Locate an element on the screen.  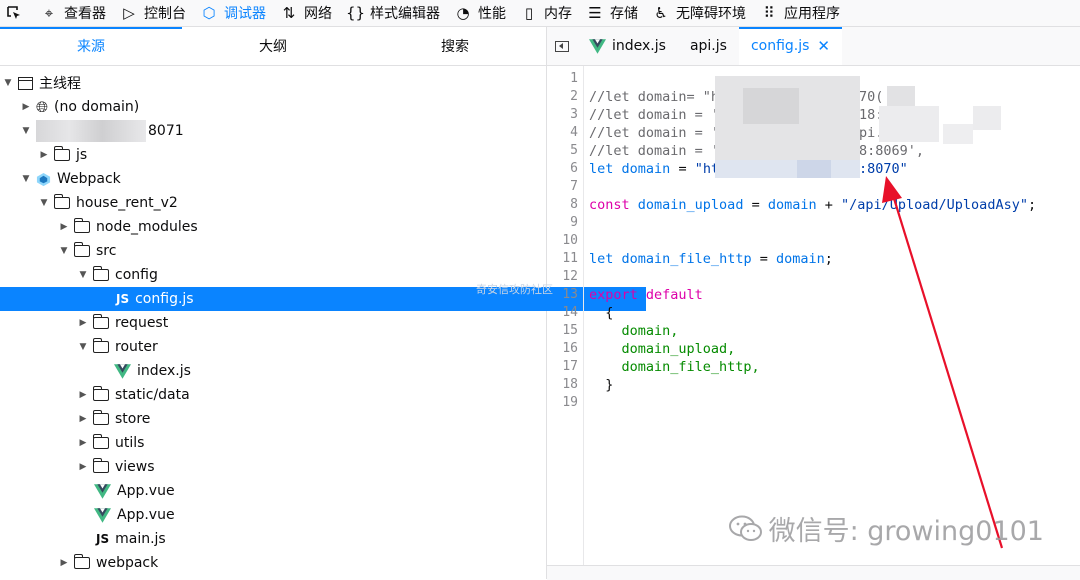
line-number: 6 is located at coordinates (574, 168).